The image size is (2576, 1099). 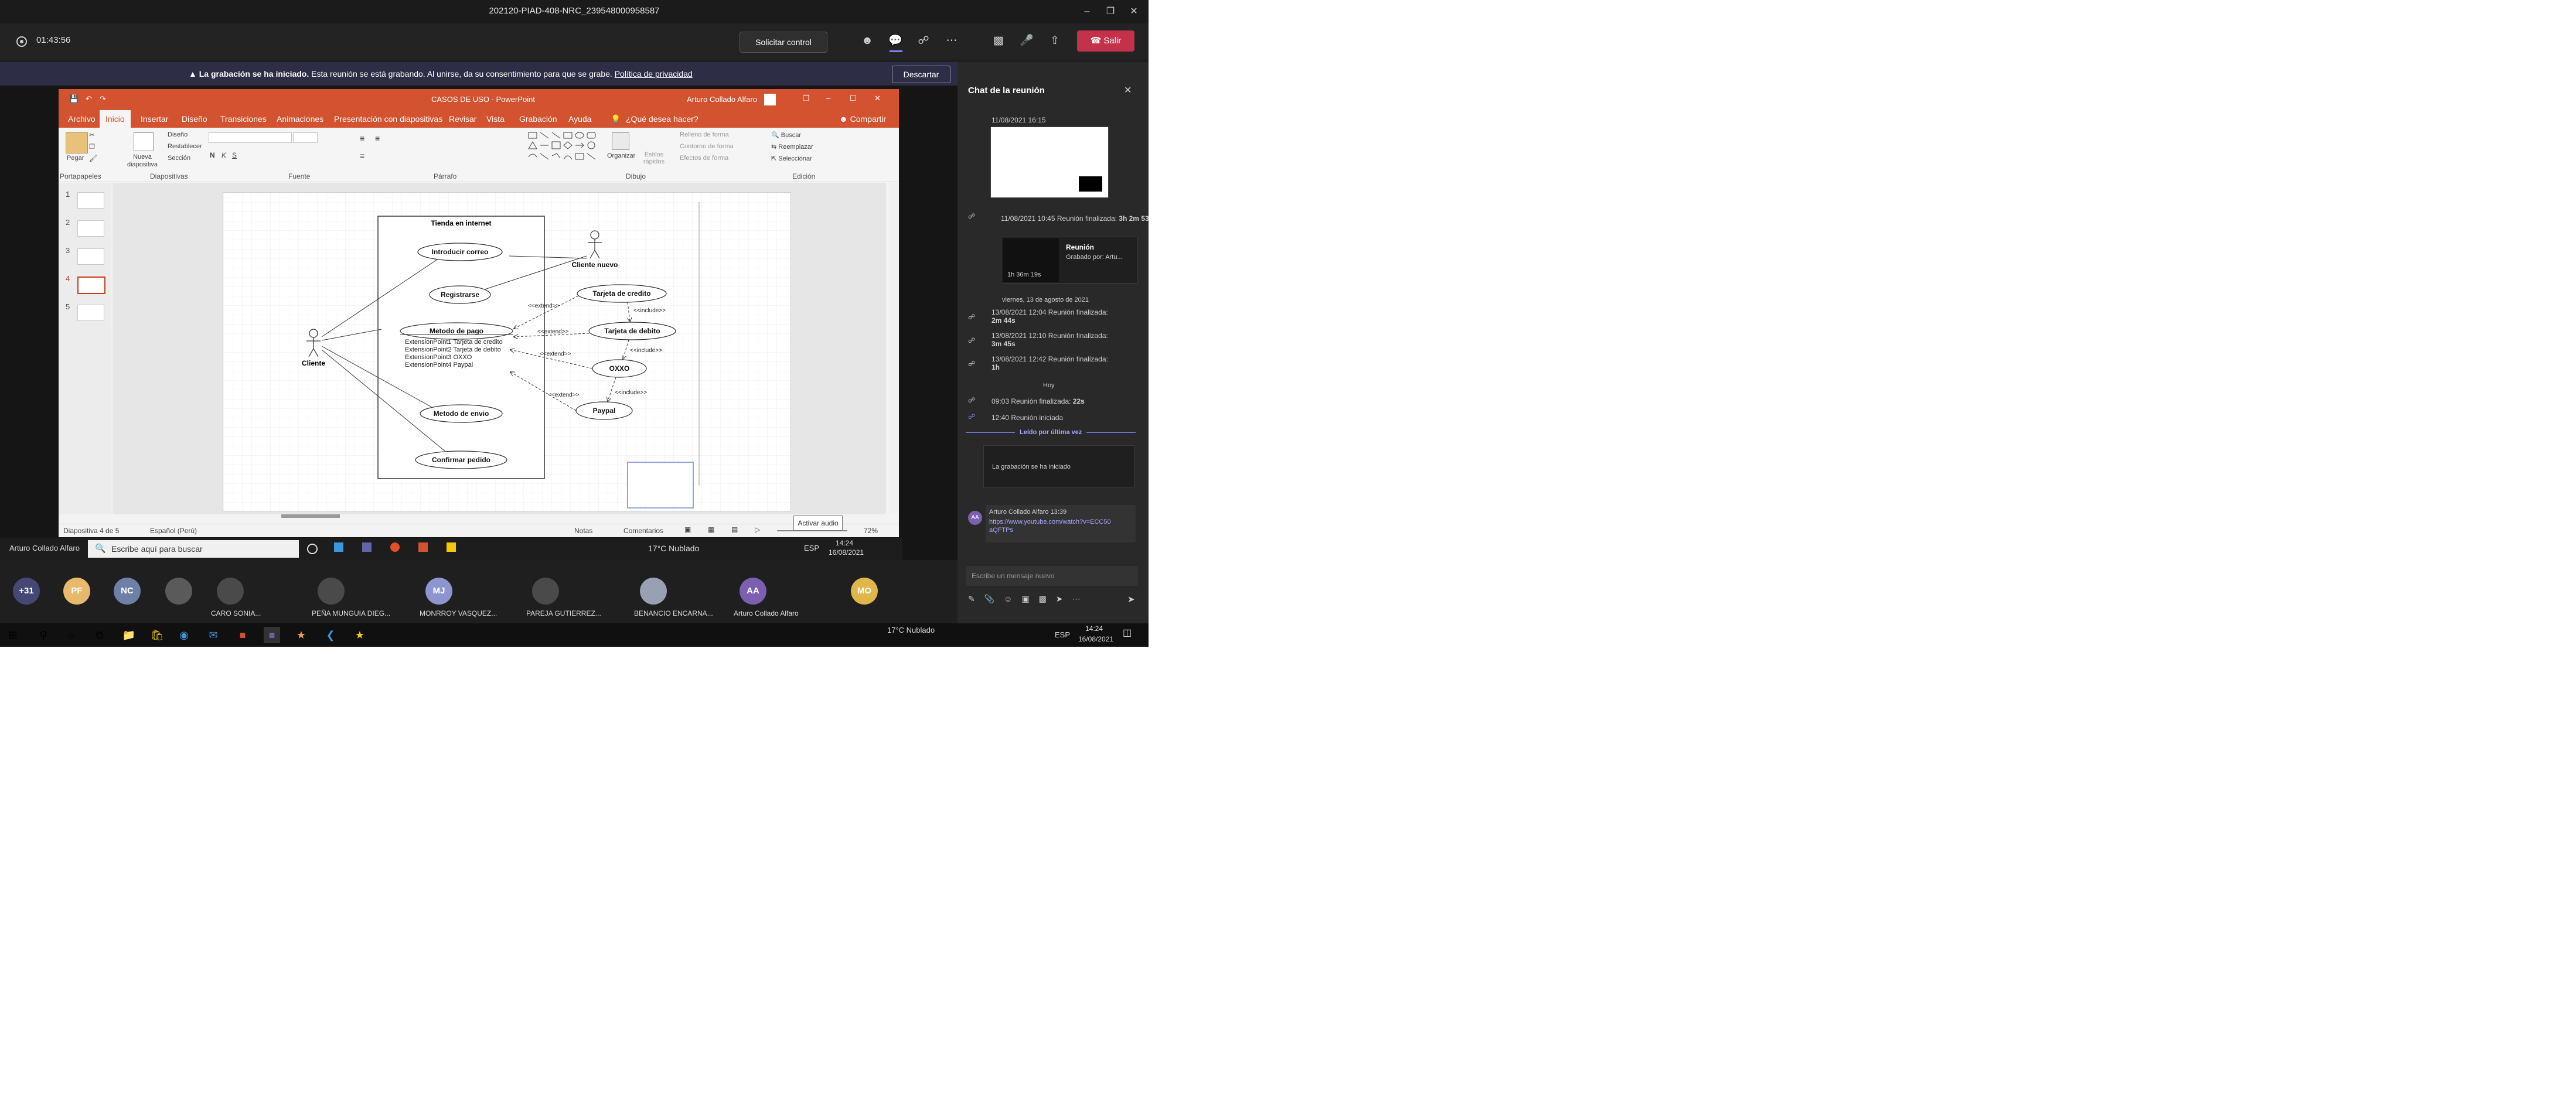 What do you see at coordinates (173, 531) in the screenshot?
I see `language-indicator: Español (Perú)` at bounding box center [173, 531].